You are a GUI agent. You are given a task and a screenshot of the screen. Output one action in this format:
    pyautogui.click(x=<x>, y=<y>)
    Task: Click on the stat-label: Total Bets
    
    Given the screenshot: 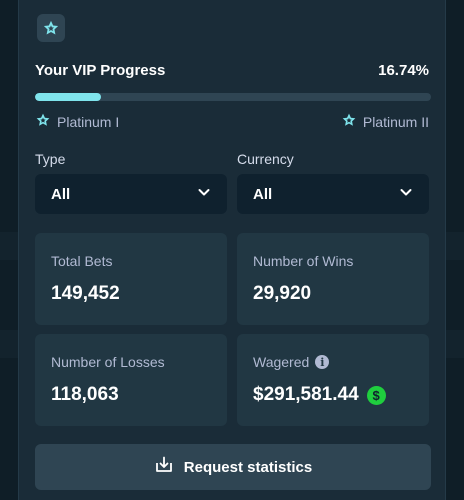 What is the action you would take?
    pyautogui.click(x=82, y=261)
    